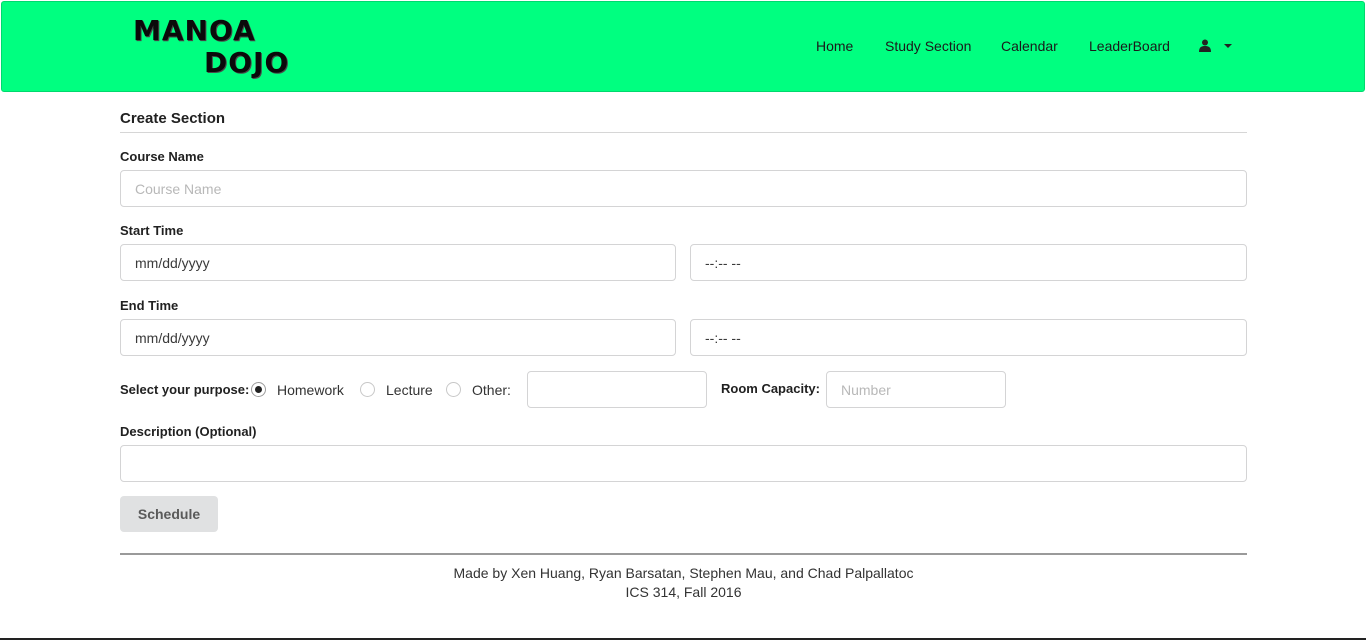  Describe the element at coordinates (1129, 46) in the screenshot. I see `nav-leaderboard: LeaderBoard` at that location.